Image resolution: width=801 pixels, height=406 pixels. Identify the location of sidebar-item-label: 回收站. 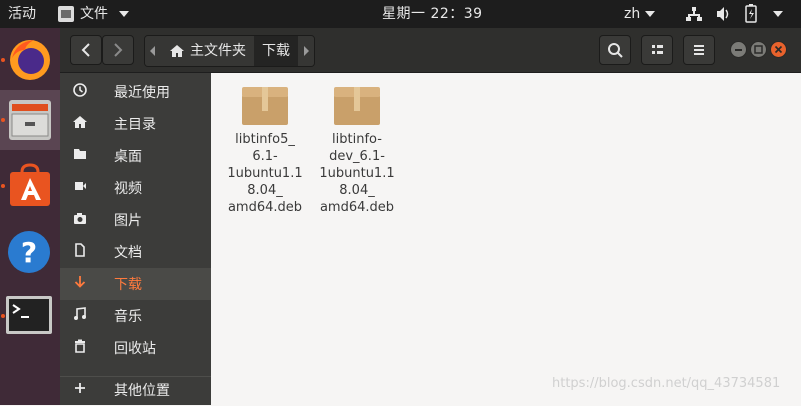
(135, 349).